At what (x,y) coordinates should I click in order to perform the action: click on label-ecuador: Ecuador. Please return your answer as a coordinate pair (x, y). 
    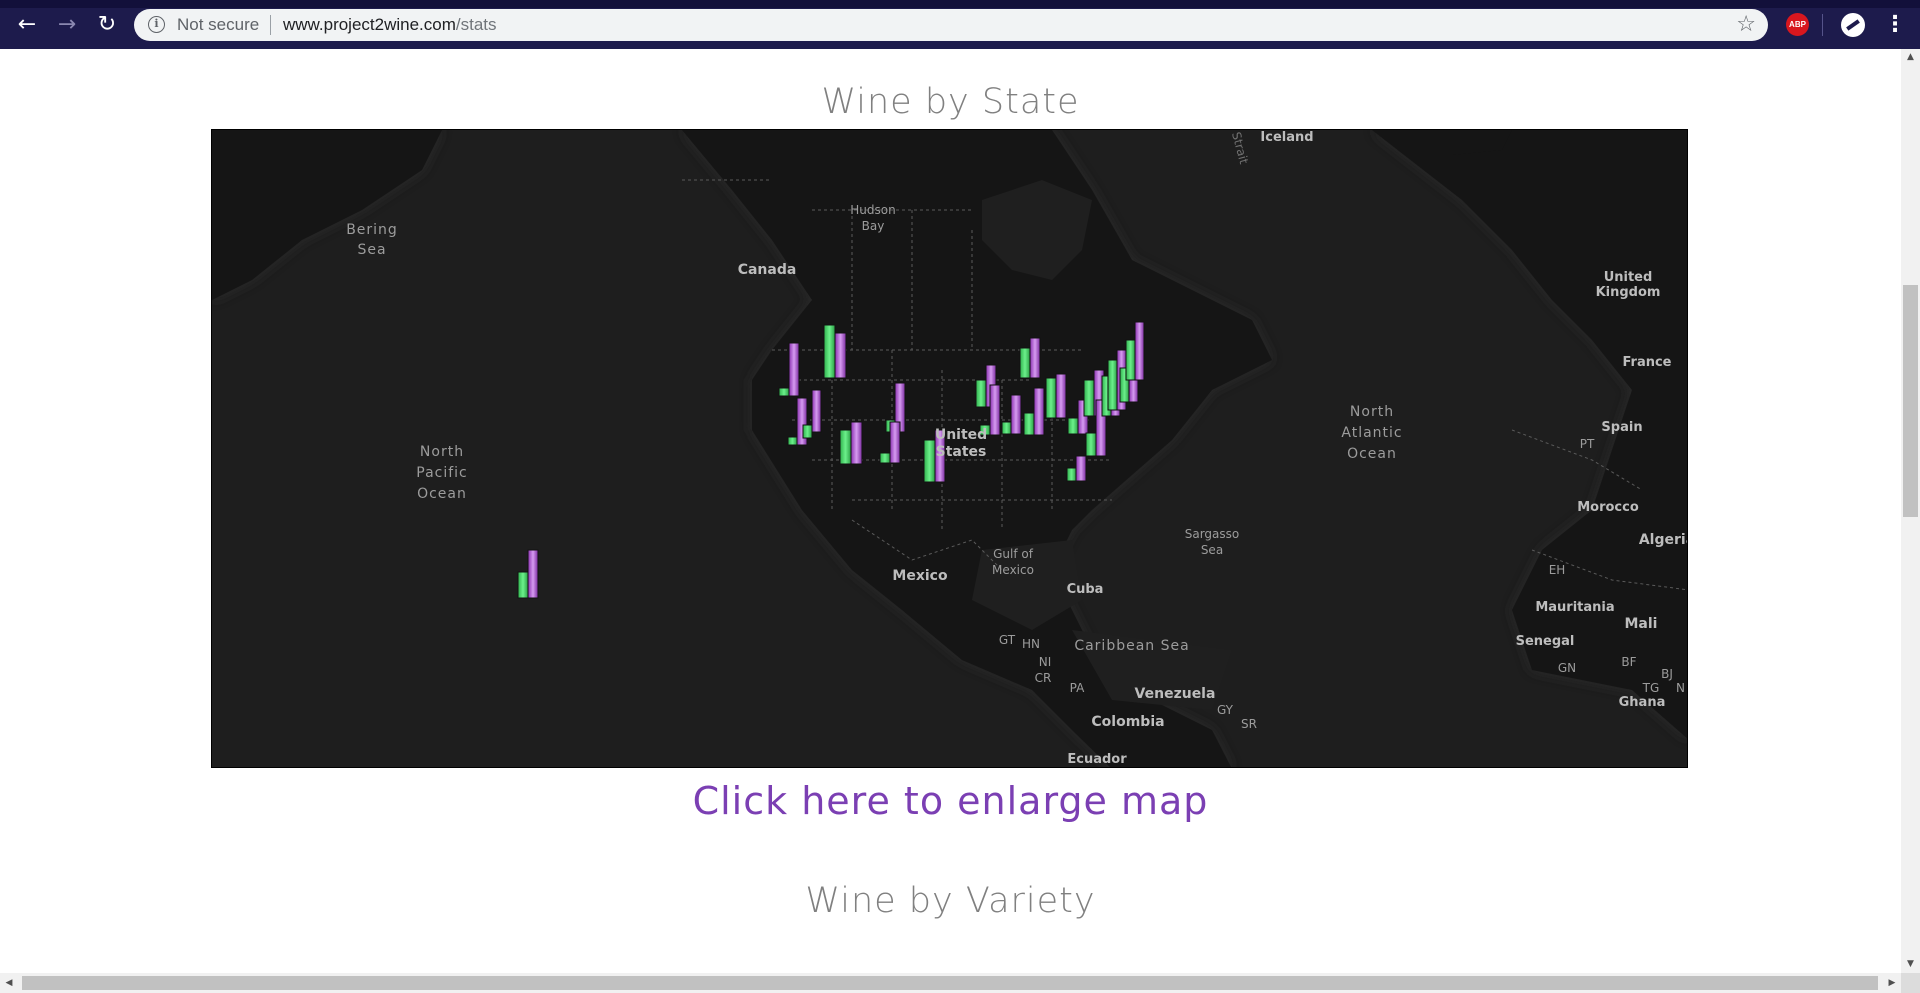
    Looking at the image, I should click on (1097, 759).